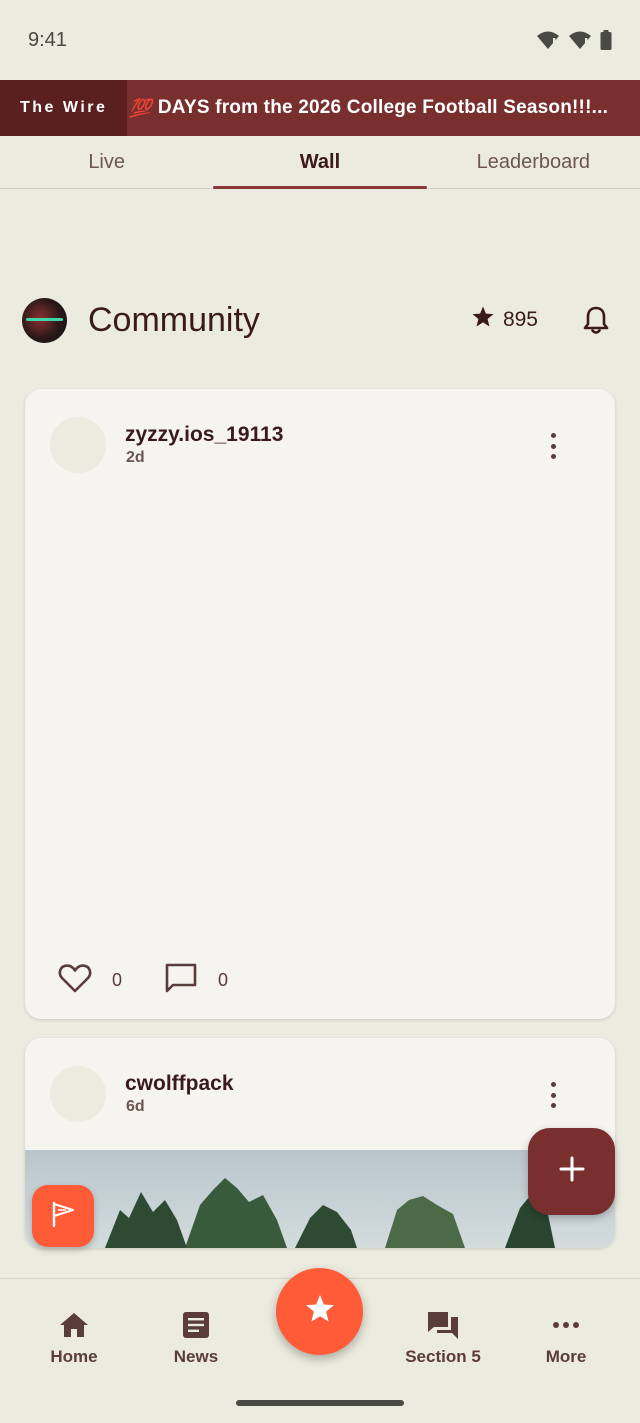  What do you see at coordinates (320, 1143) in the screenshot?
I see `post-card: cwolffpack 6d` at bounding box center [320, 1143].